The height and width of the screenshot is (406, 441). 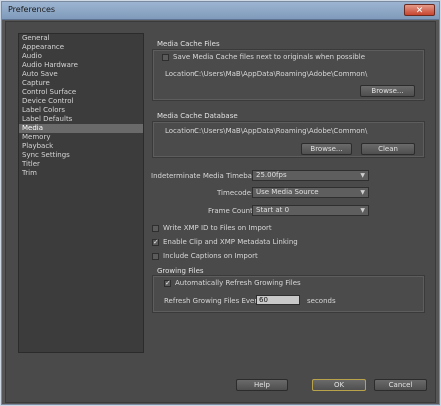 What do you see at coordinates (81, 146) in the screenshot?
I see `category-item-playback: Playback` at bounding box center [81, 146].